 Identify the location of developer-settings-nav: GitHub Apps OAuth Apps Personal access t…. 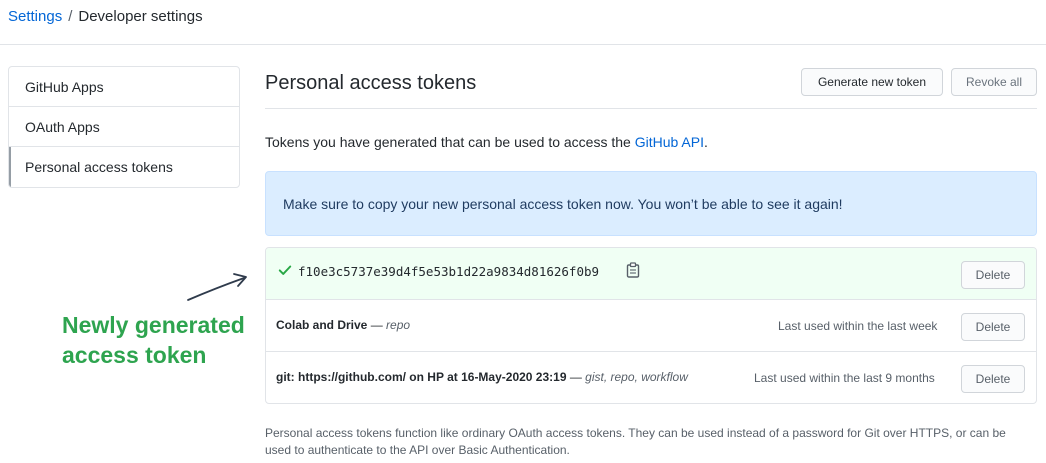
(124, 127).